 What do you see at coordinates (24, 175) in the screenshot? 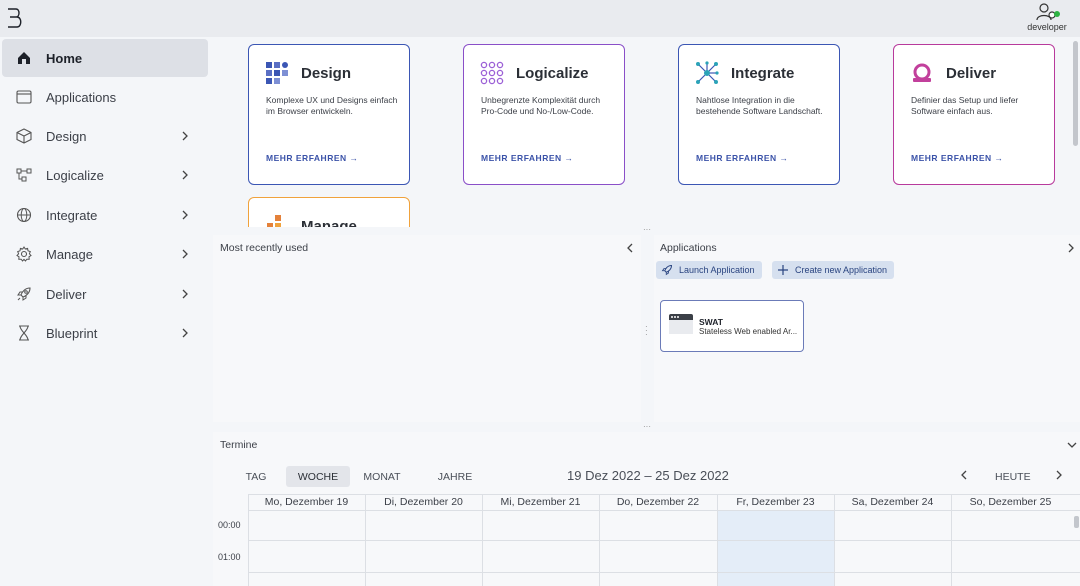
I see `flow-icon` at bounding box center [24, 175].